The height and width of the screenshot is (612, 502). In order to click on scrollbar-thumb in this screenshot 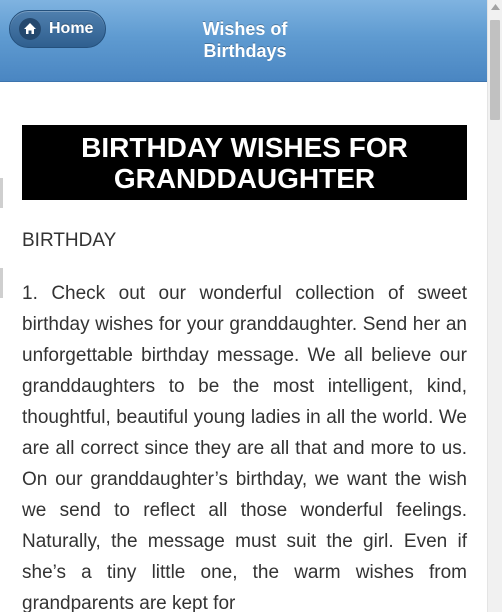, I will do `click(495, 70)`.